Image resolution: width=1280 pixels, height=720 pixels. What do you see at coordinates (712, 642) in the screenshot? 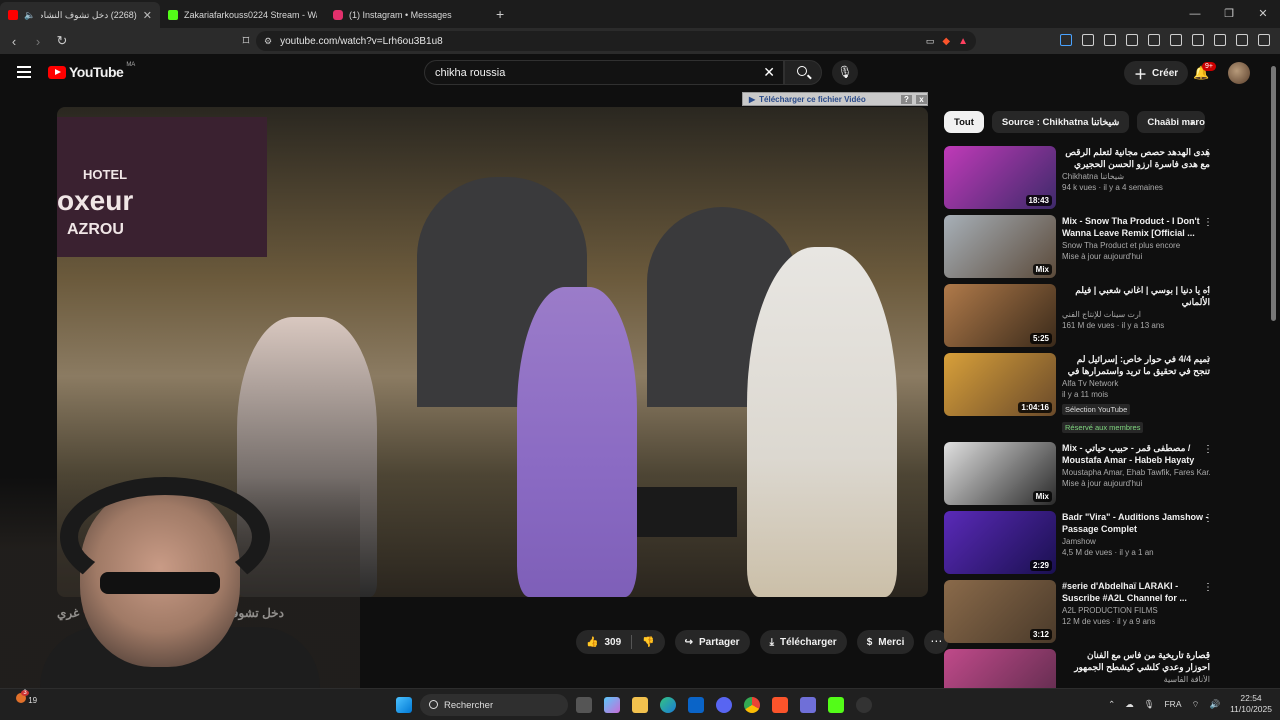
I see `share-button: ↪ Partager` at bounding box center [712, 642].